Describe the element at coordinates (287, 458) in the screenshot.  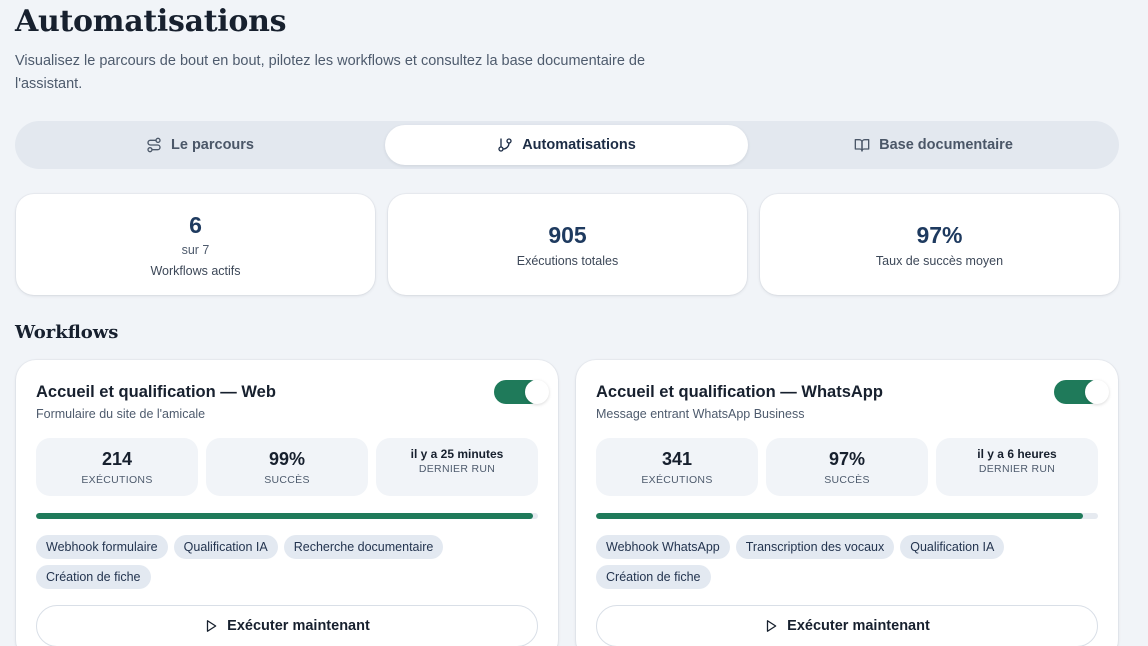
I see `metric-value: 99%` at that location.